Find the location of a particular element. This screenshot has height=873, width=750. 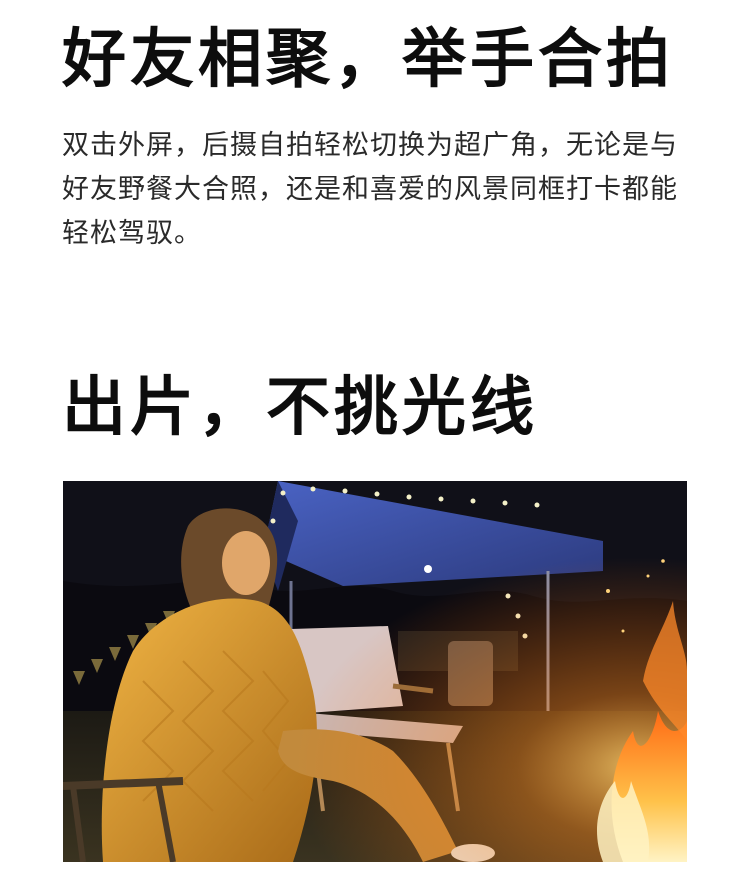

section-title-friends-selfie: 好友相聚，举手合拍 is located at coordinates (368, 60).